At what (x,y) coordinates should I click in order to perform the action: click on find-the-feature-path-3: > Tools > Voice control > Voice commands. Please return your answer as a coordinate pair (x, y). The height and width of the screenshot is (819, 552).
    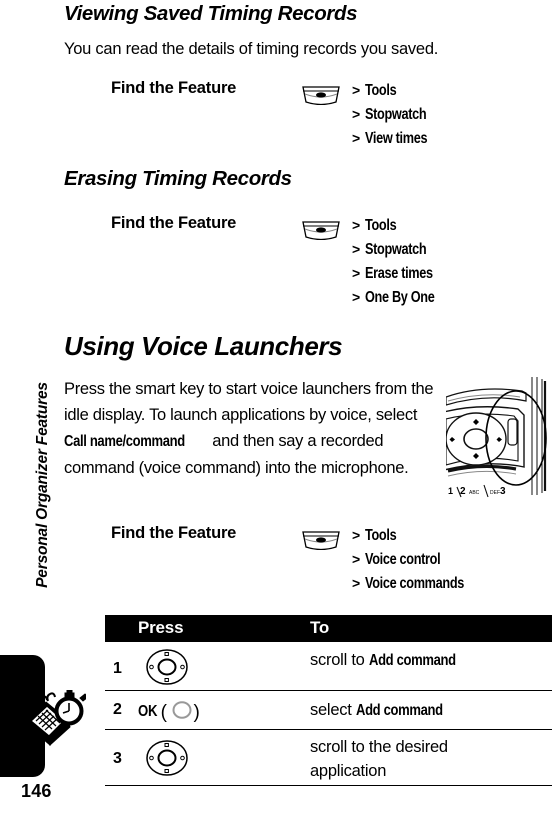
    Looking at the image, I should click on (447, 563).